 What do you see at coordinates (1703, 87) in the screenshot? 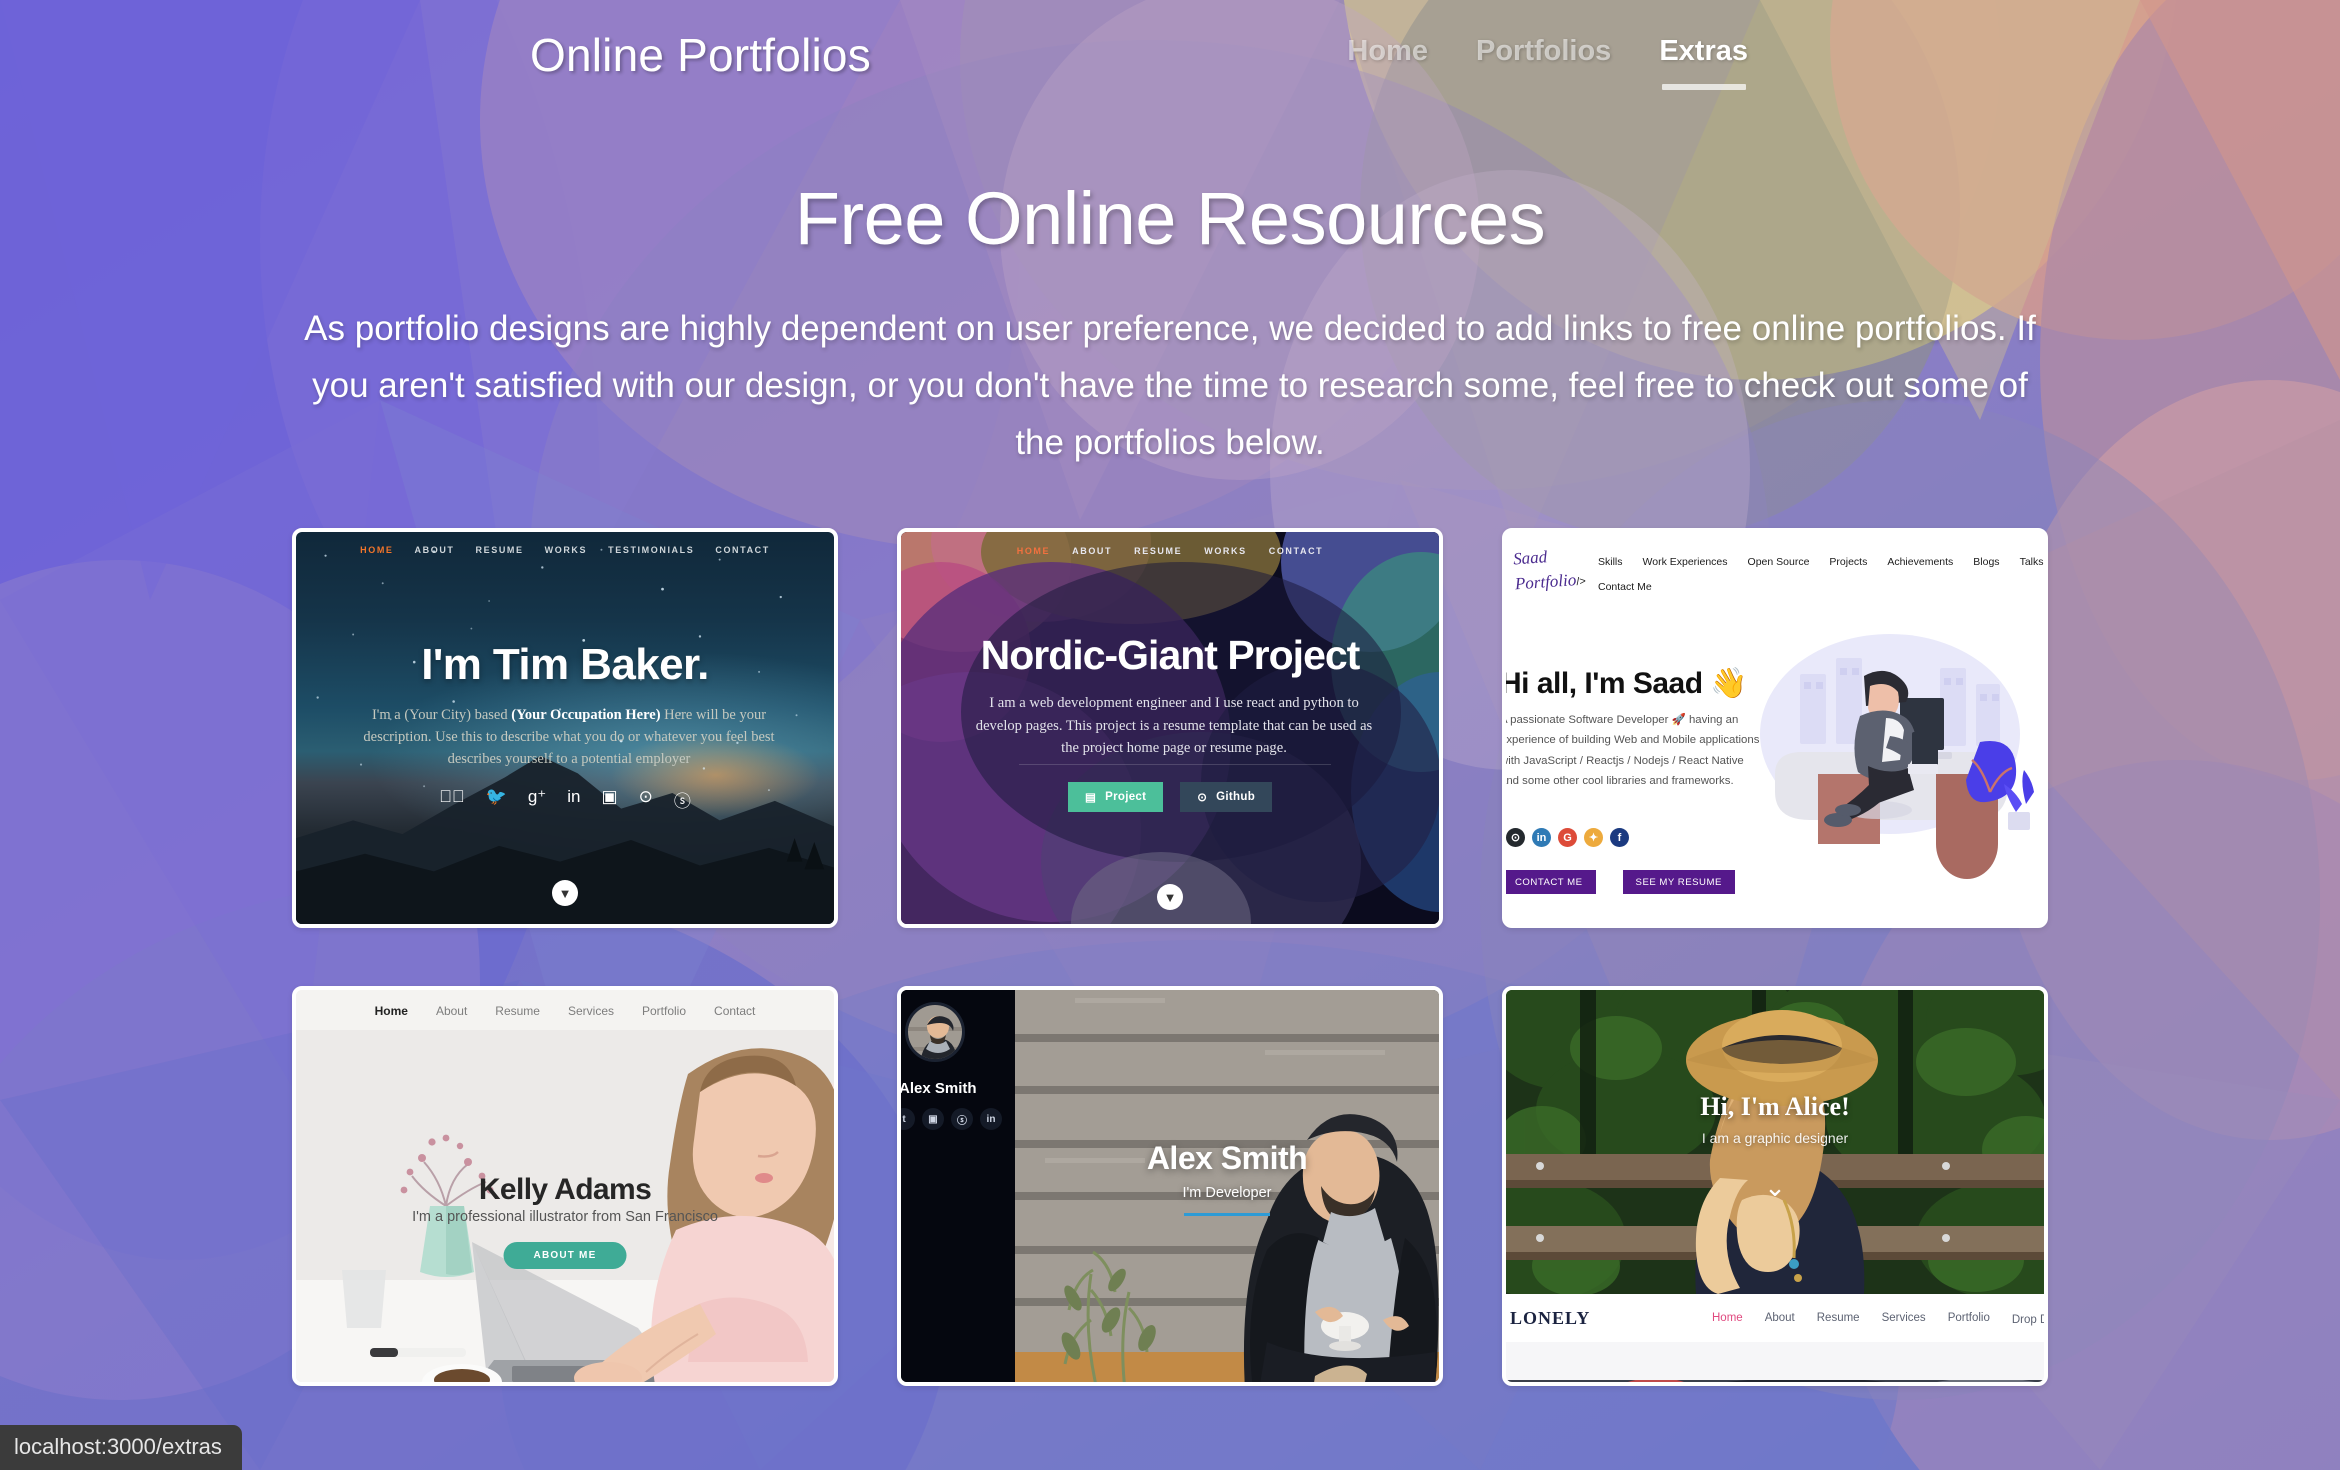
I see `nav-active-underline` at bounding box center [1703, 87].